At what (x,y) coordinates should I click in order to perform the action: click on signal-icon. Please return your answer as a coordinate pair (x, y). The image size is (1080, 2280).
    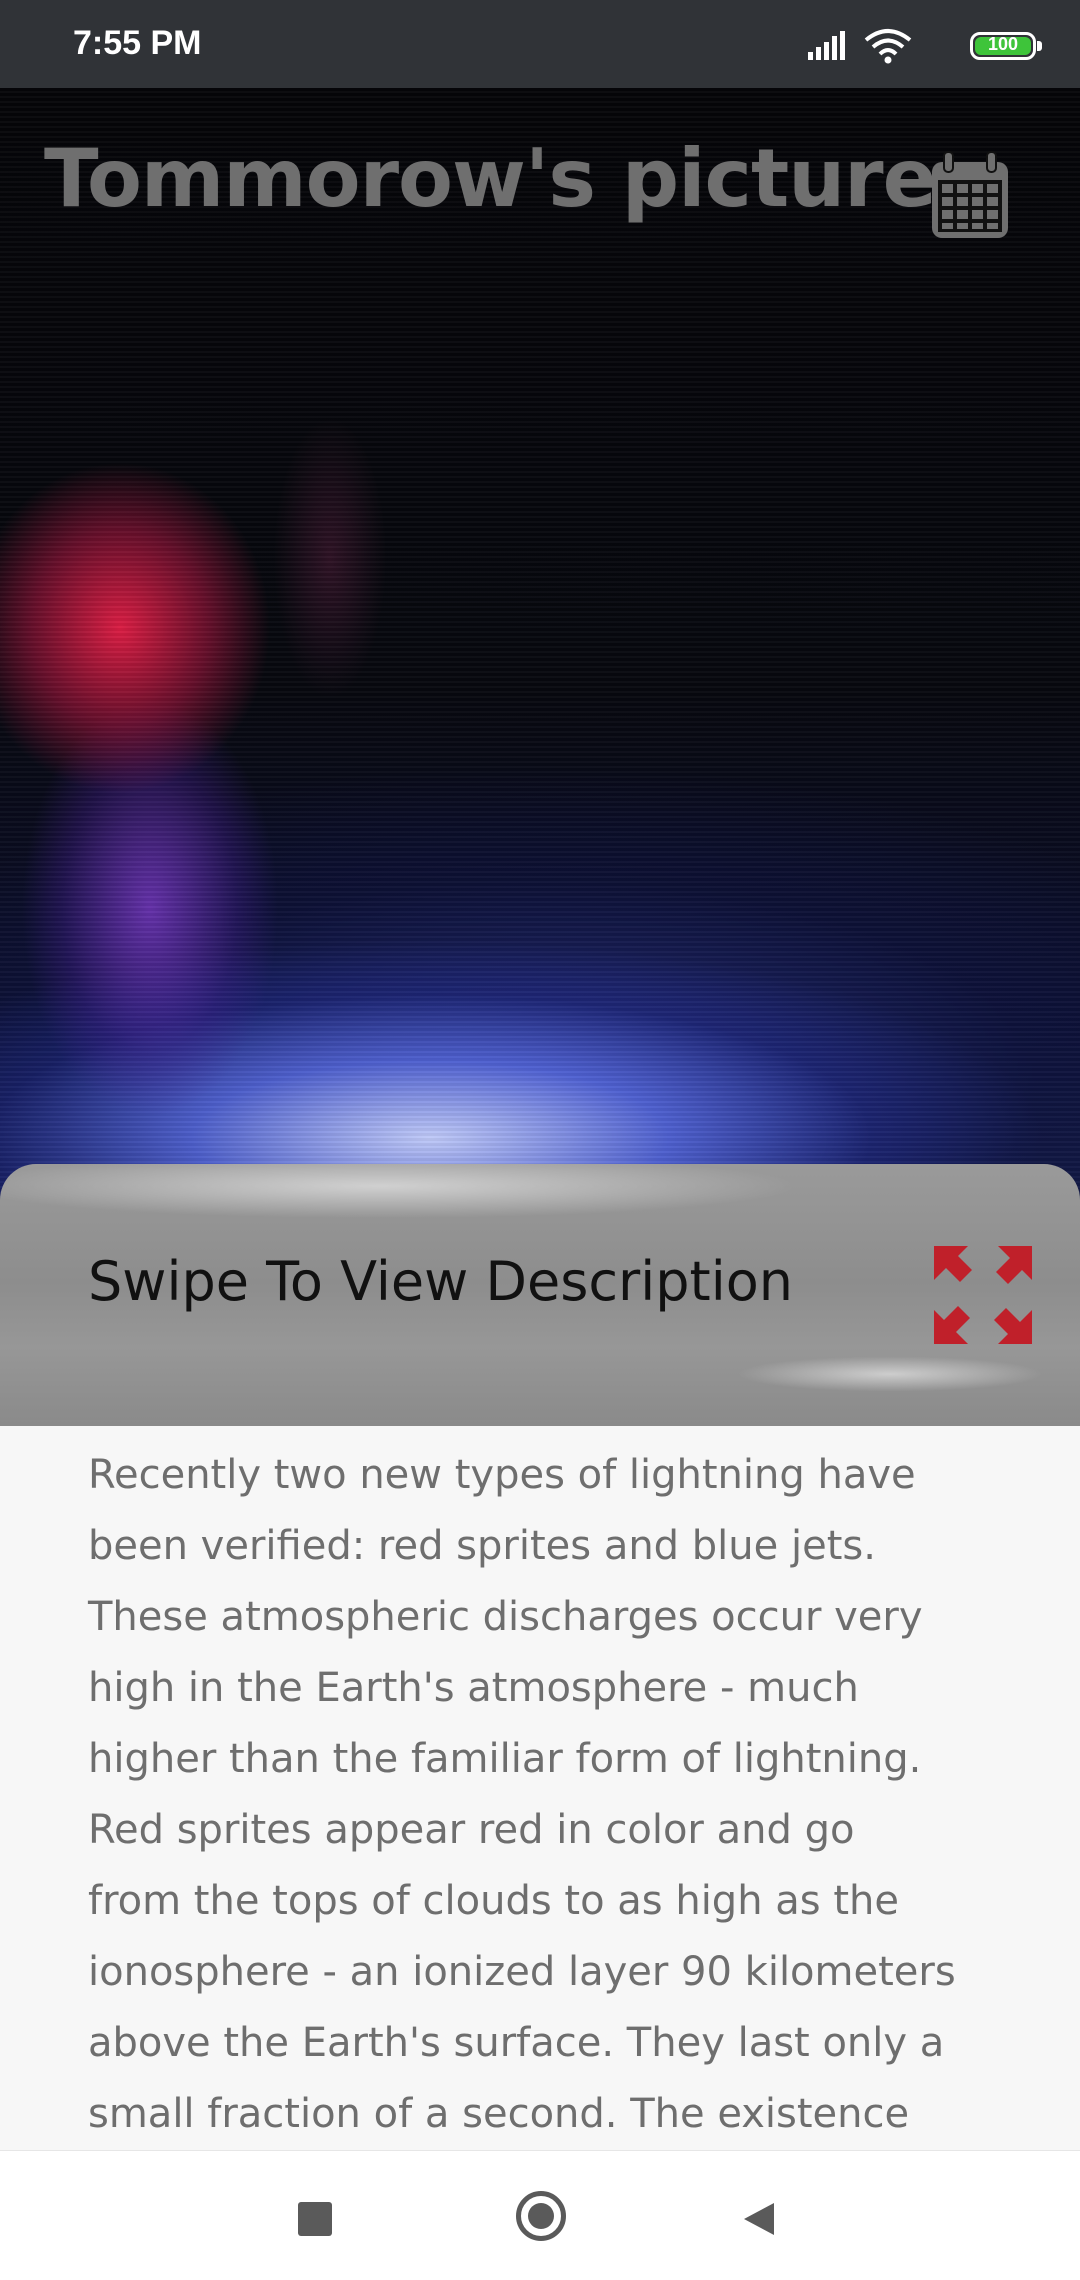
    Looking at the image, I should click on (826, 45).